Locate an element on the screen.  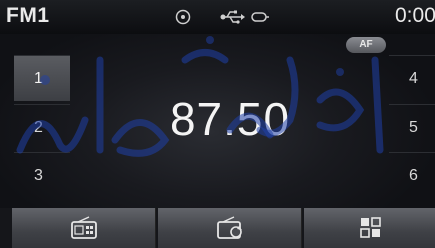
preset-2-button: 2 is located at coordinates (42, 127).